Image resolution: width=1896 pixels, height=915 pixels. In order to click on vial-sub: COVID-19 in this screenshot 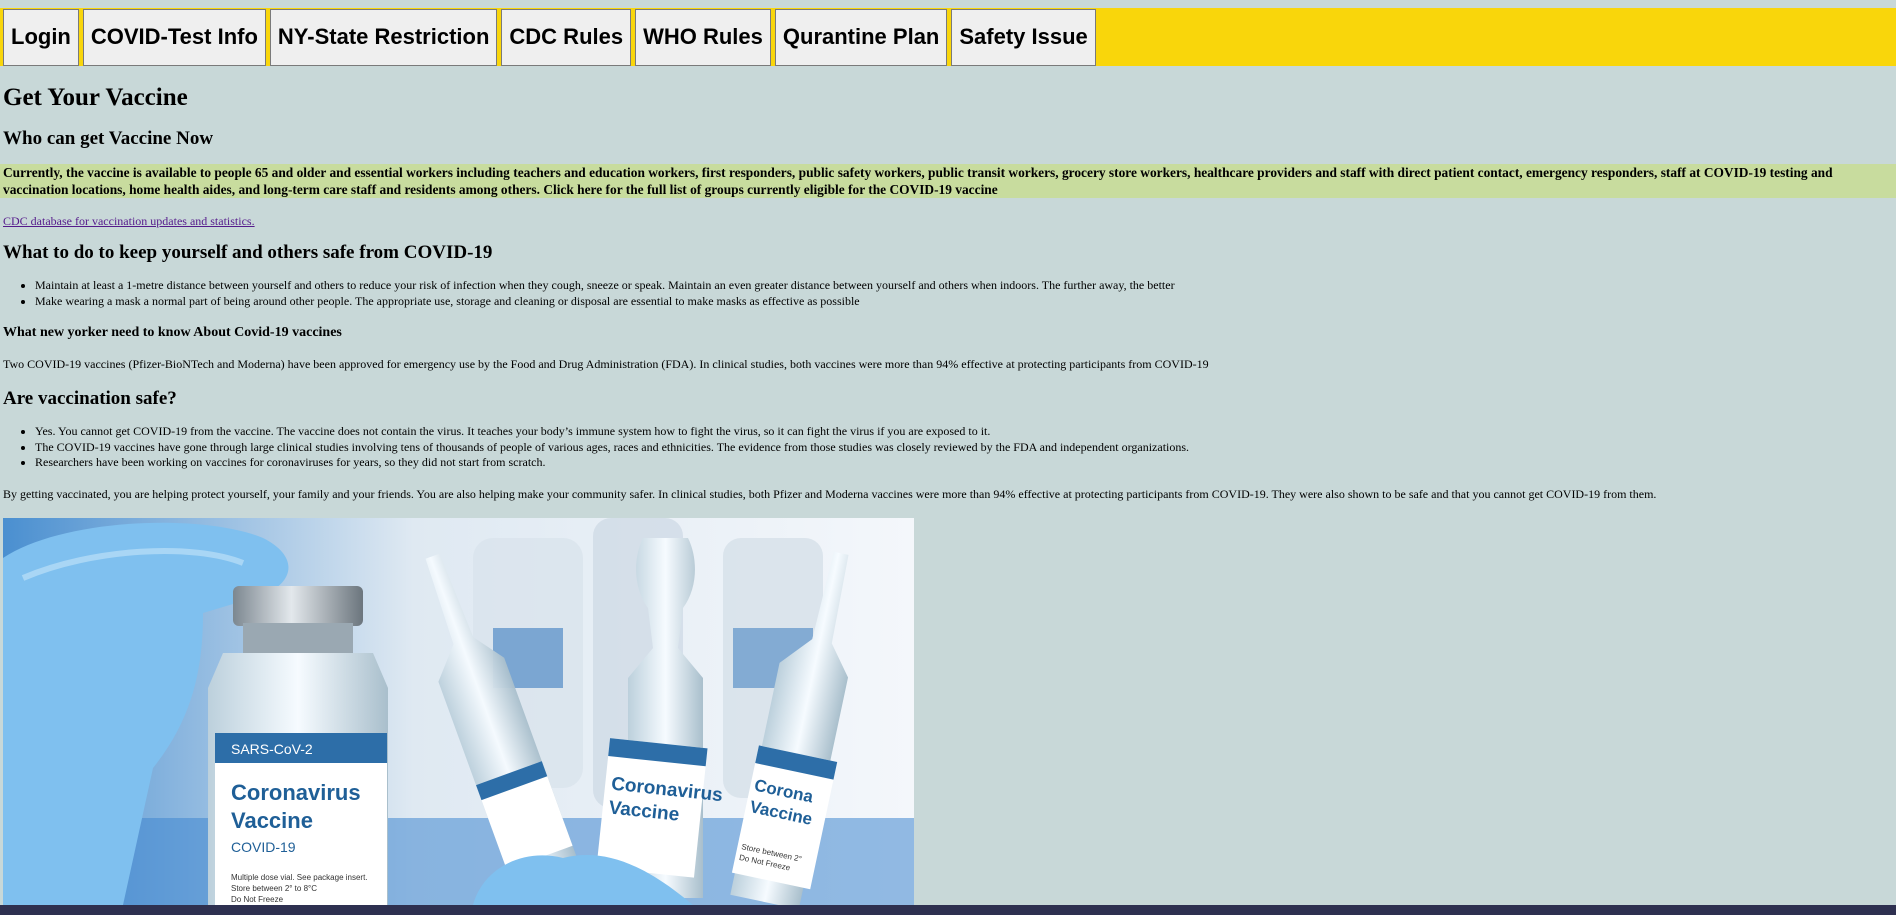, I will do `click(263, 847)`.